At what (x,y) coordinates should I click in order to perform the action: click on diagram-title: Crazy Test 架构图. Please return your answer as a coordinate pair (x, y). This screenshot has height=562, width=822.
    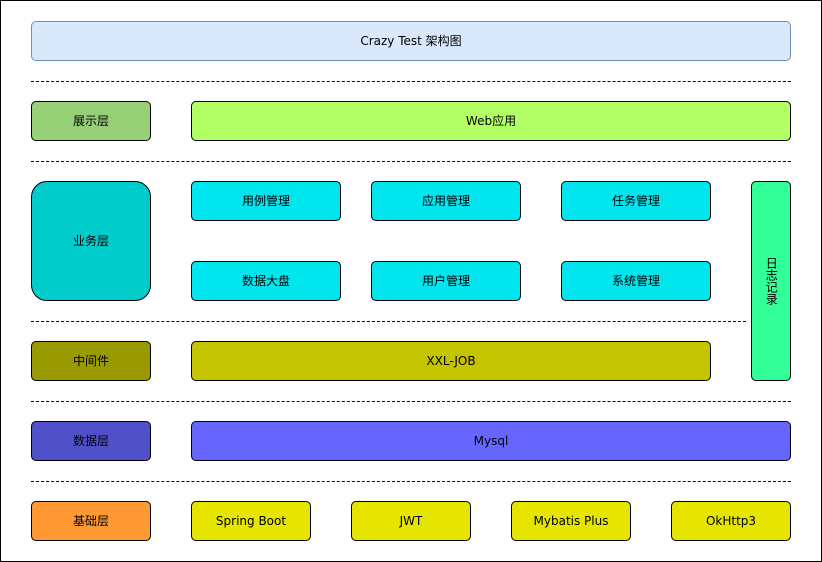
    Looking at the image, I should click on (411, 41).